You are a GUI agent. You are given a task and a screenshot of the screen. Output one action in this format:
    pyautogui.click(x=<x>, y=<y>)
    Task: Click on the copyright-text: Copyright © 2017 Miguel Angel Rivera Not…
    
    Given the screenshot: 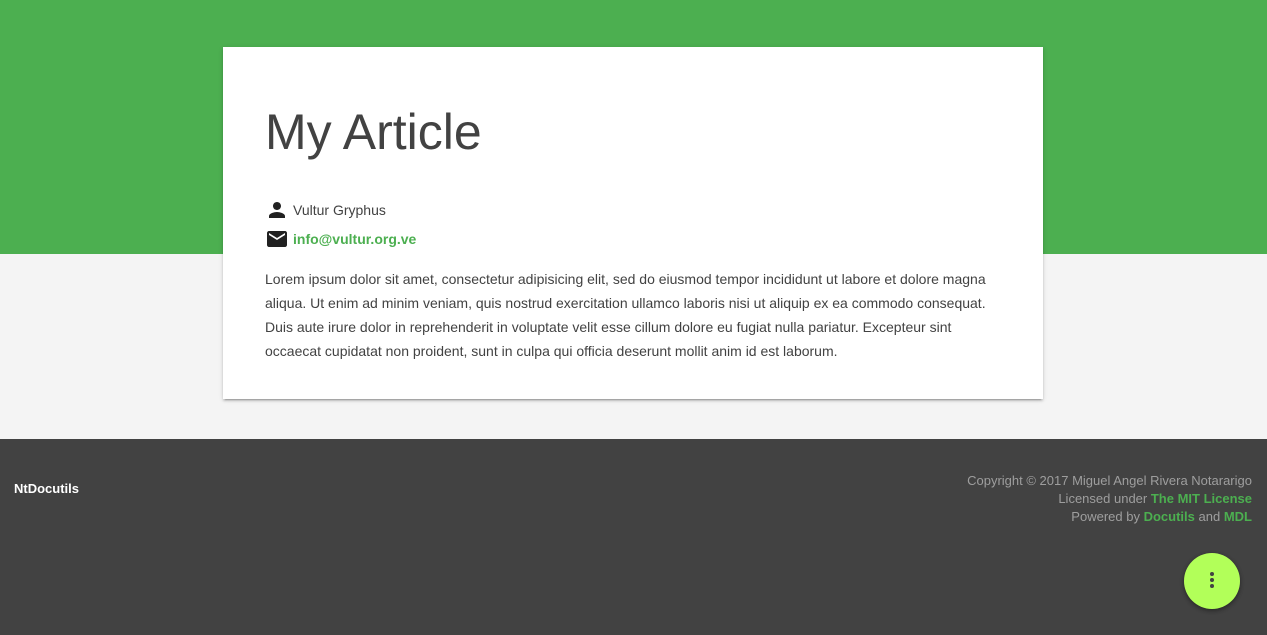 What is the action you would take?
    pyautogui.click(x=1109, y=480)
    